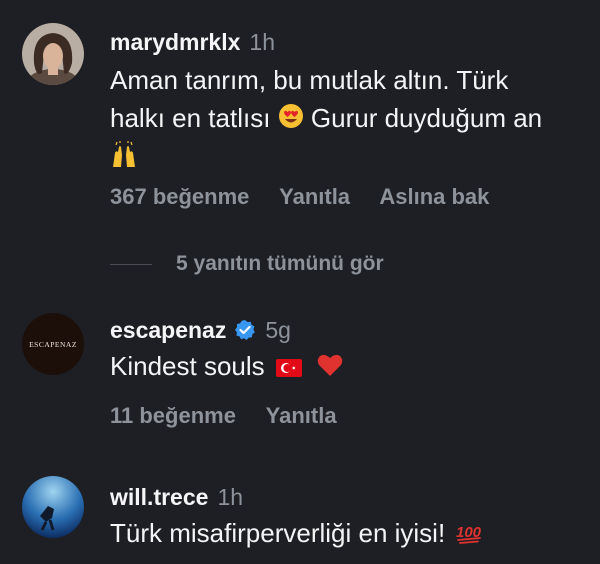  Describe the element at coordinates (348, 367) in the screenshot. I see `comment-text: Kindest souls` at that location.